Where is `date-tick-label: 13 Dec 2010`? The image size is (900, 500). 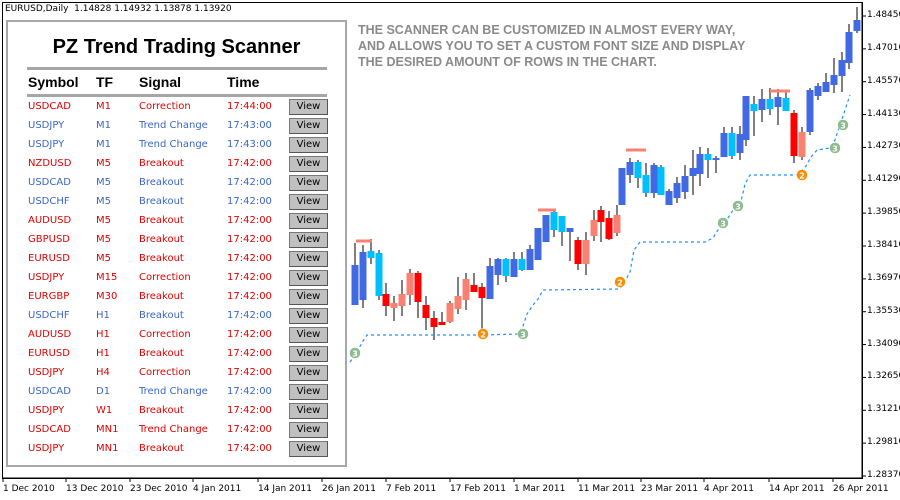 date-tick-label: 13 Dec 2010 is located at coordinates (95, 489).